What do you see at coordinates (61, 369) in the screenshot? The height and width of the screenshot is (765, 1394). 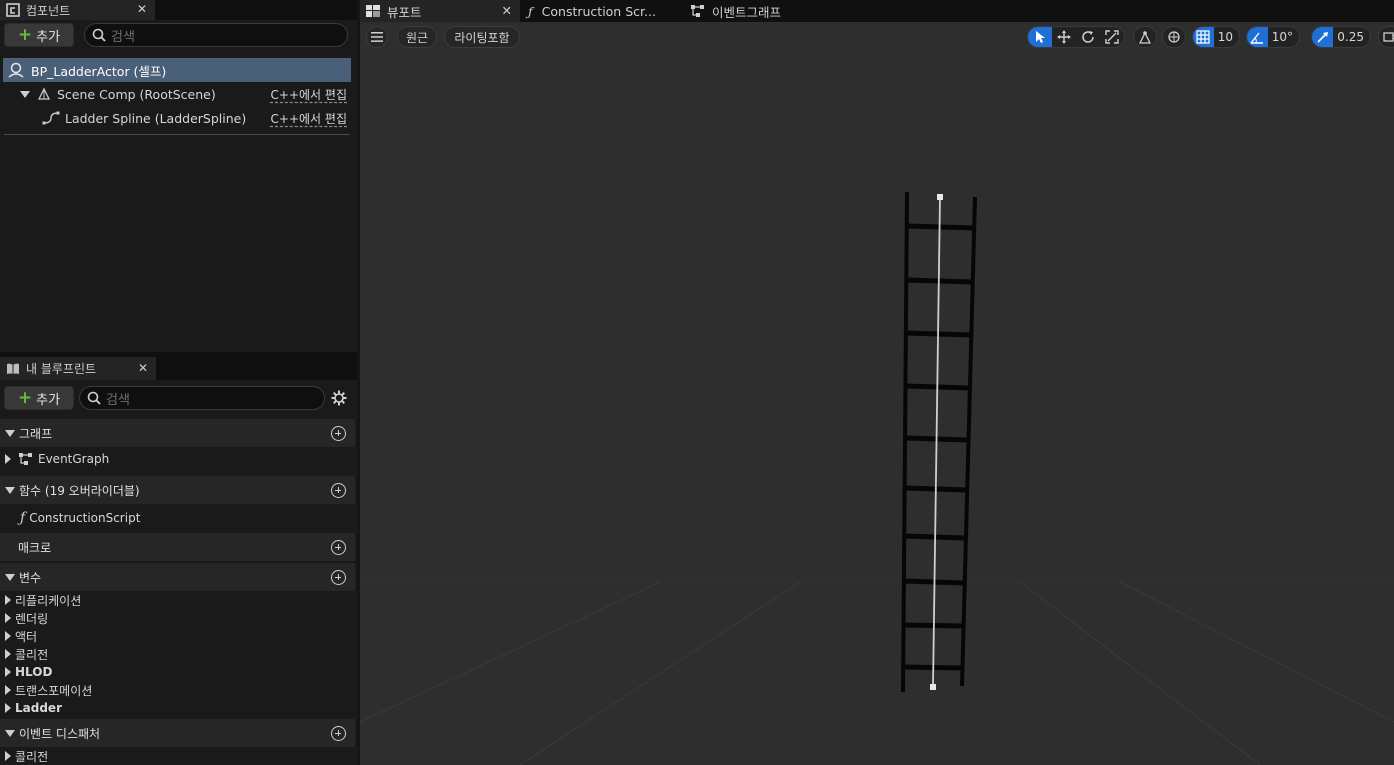 I see `blueprint-tab-label: 내 블루프린트` at bounding box center [61, 369].